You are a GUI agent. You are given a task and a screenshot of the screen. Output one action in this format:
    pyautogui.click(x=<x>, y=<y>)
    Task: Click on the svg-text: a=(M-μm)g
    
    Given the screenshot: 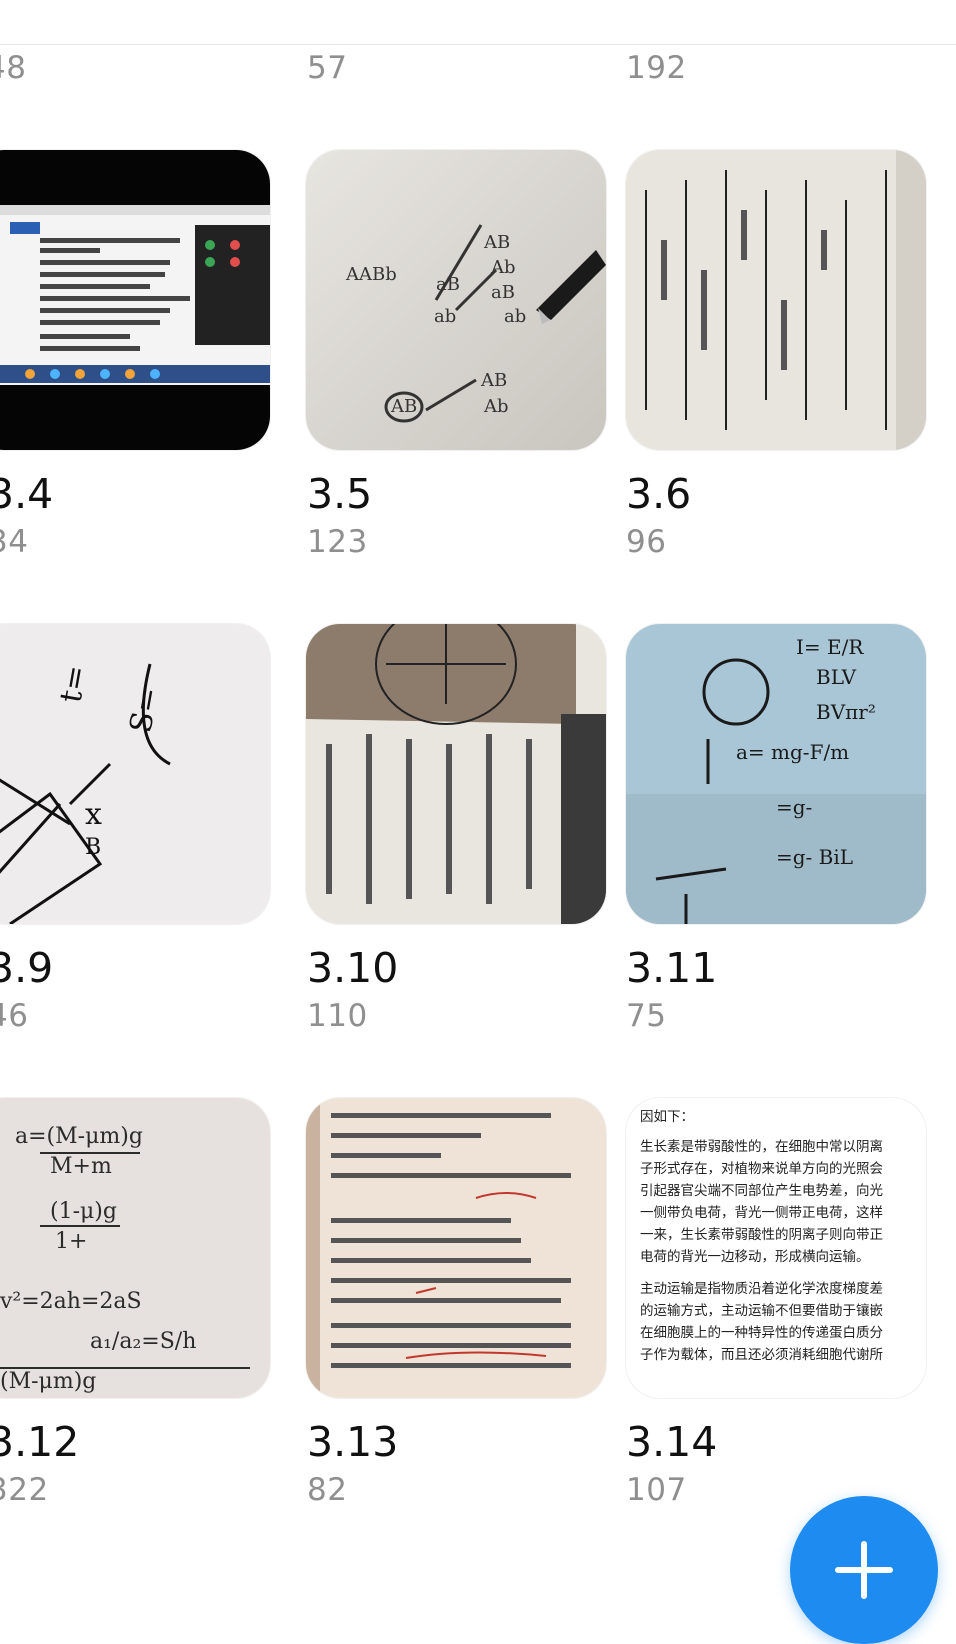 What is the action you would take?
    pyautogui.click(x=79, y=1136)
    